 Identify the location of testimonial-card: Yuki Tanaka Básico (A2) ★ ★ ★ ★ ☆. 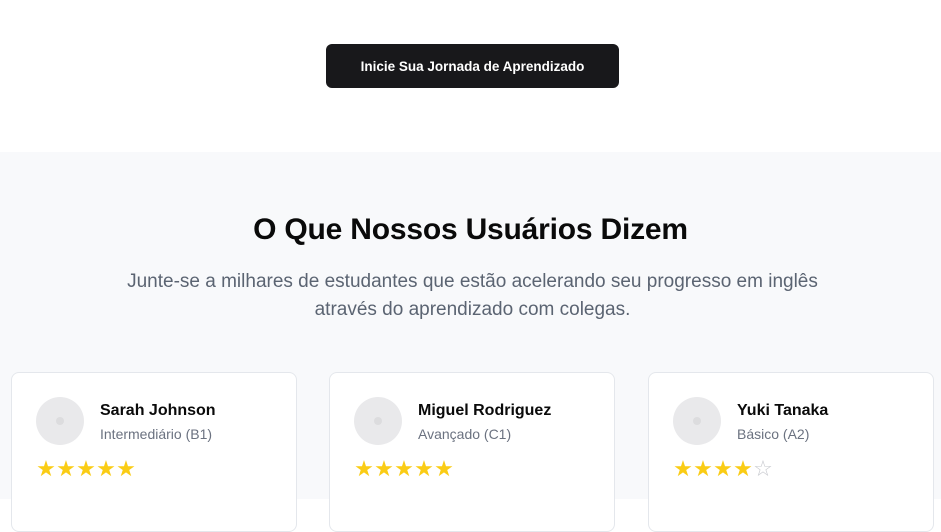
(791, 452).